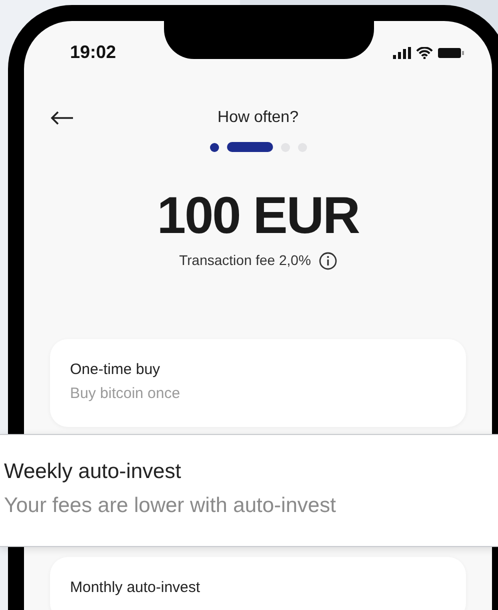  I want to click on option-title: Weekly auto-invest, so click(93, 472).